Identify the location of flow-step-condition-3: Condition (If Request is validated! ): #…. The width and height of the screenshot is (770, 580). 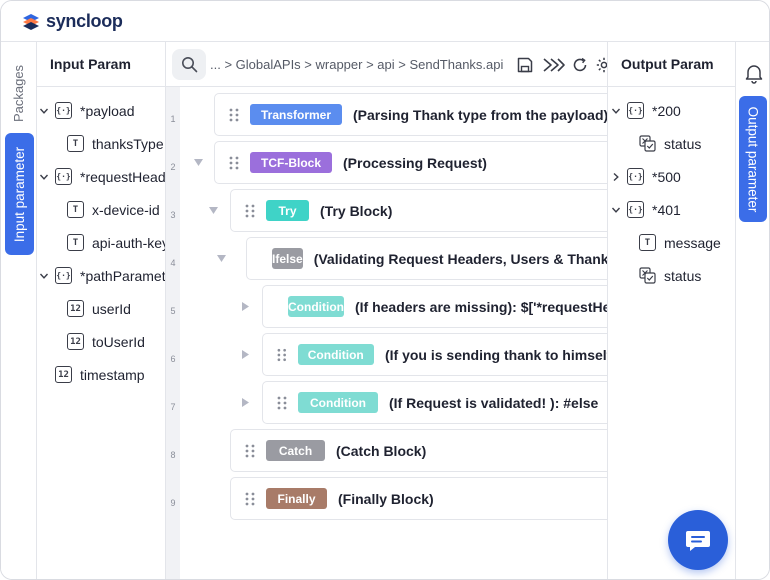
(434, 402).